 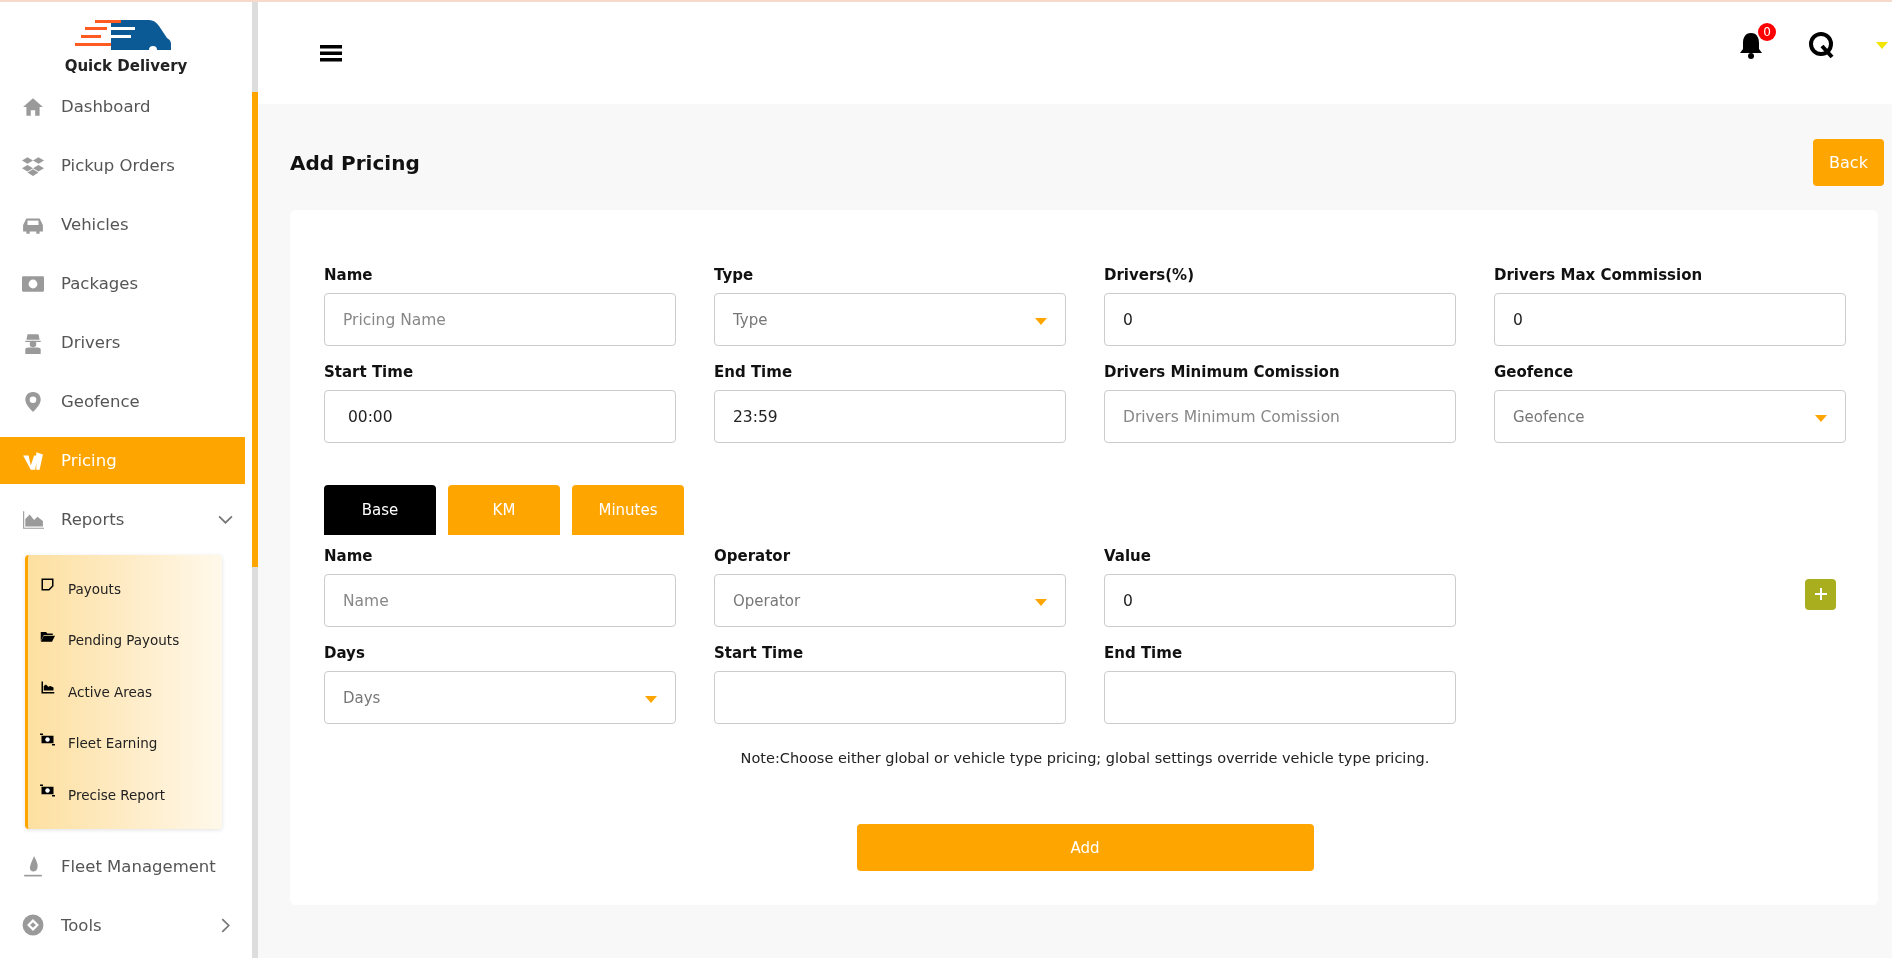 I want to click on boxes-icon, so click(x=33, y=165).